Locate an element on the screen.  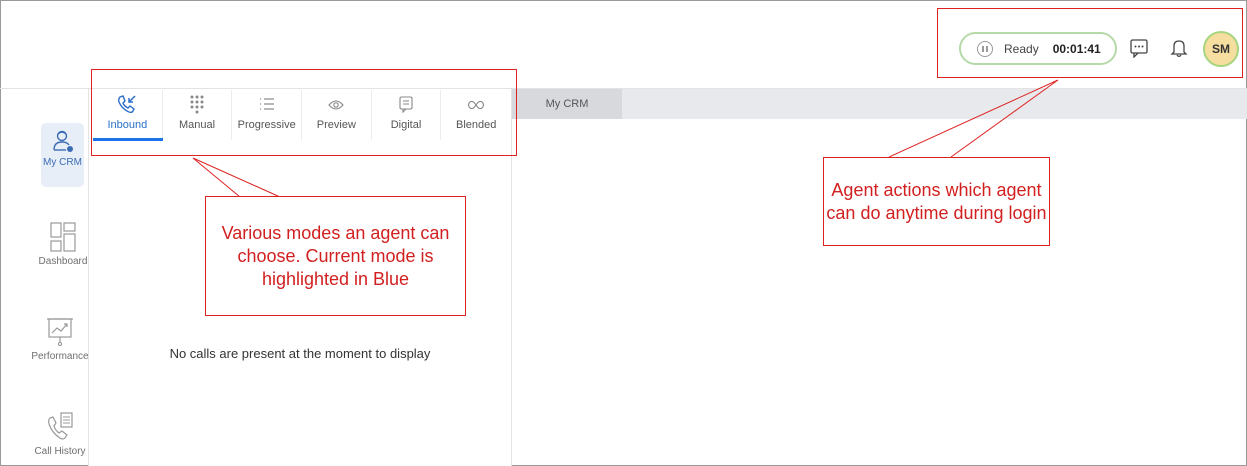
nav-item-label: Dashboard is located at coordinates (63, 261).